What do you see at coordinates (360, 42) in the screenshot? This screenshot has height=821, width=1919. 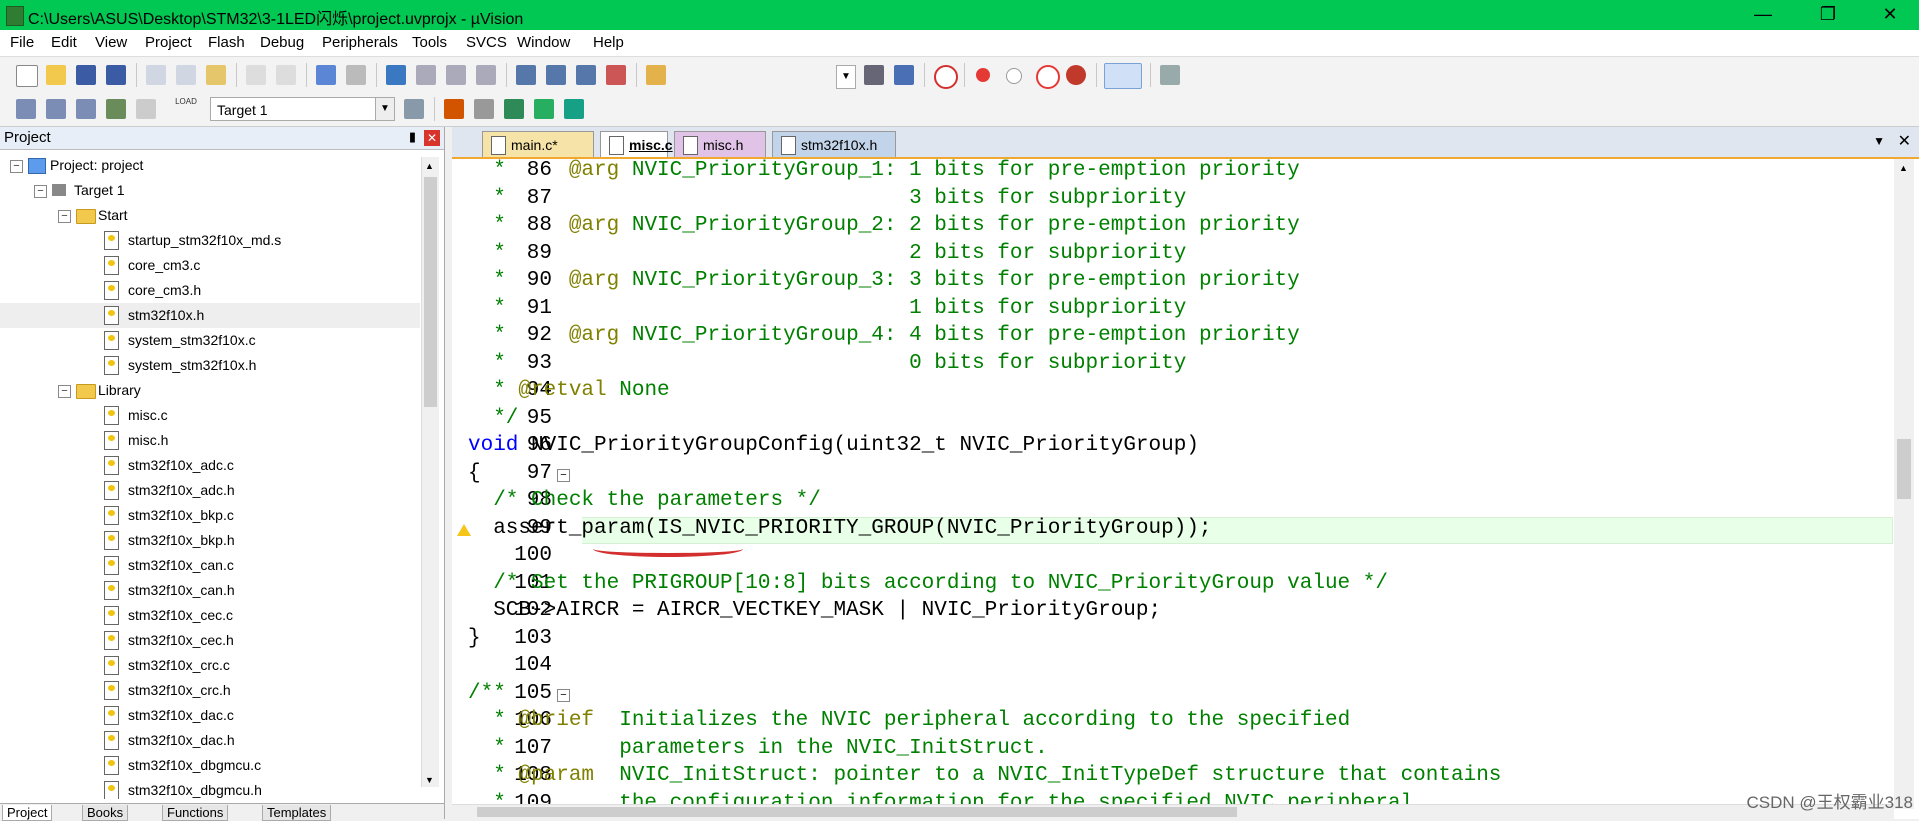 I see `menu-peripherals: Peripherals` at bounding box center [360, 42].